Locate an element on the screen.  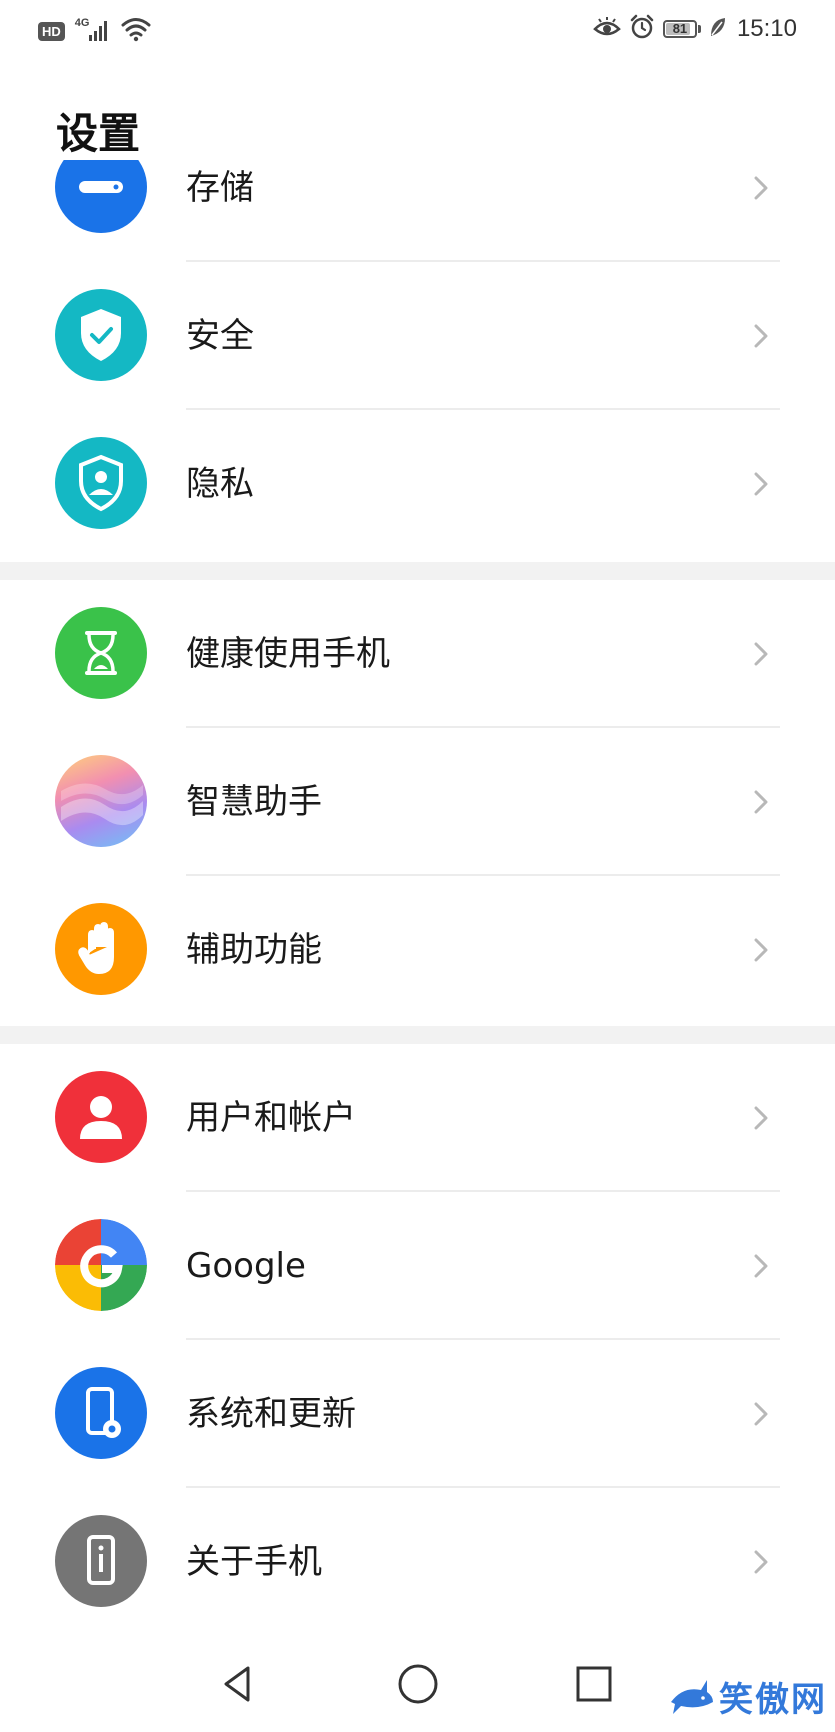
shield-check-icon is located at coordinates (101, 335).